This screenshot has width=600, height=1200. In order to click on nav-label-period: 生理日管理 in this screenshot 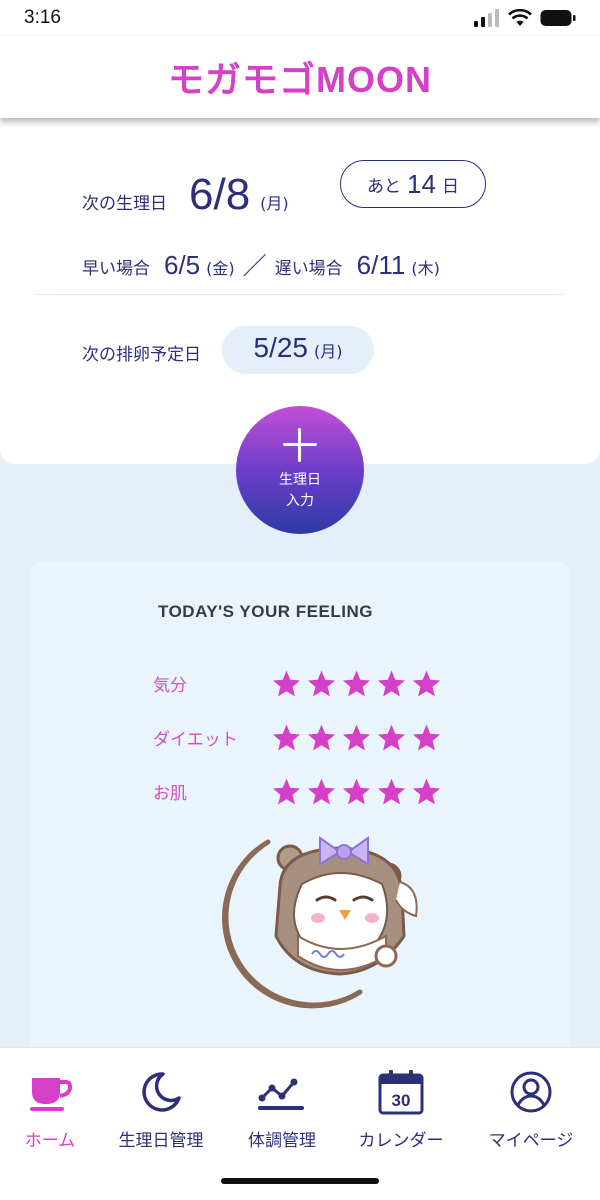, I will do `click(161, 1141)`.